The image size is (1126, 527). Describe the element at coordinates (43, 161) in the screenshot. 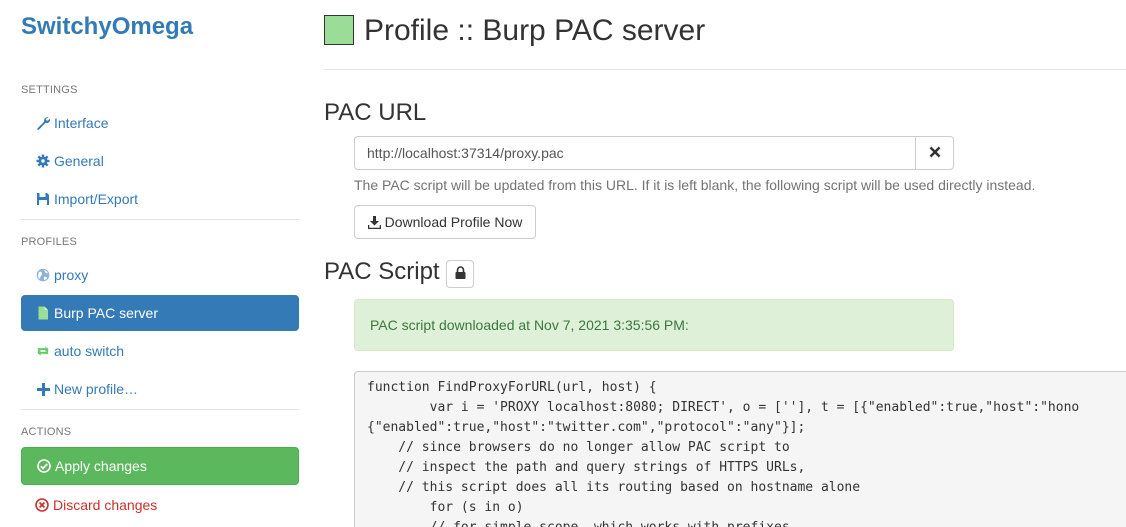

I see `gear-icon` at that location.